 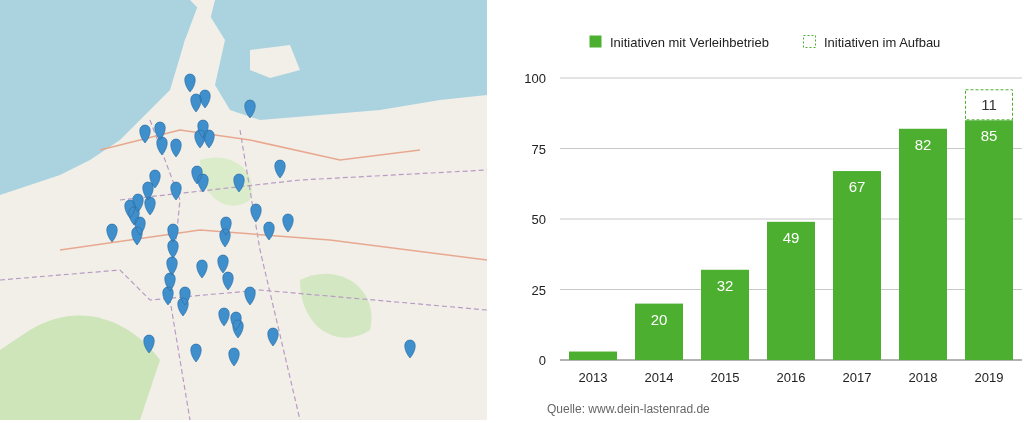 I want to click on axis-label: 0, so click(x=542, y=360).